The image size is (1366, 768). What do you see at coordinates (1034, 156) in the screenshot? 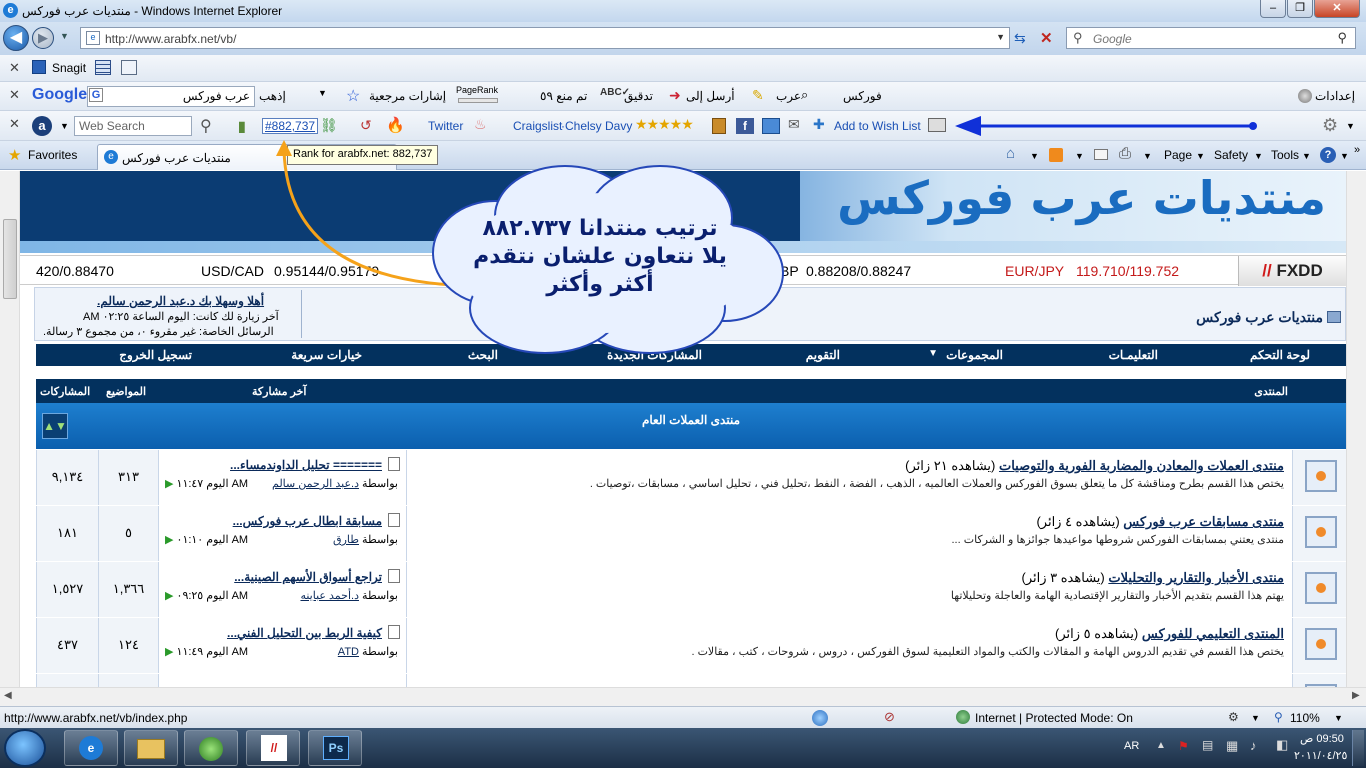
I see `home-dropdown-icon: ▼` at bounding box center [1034, 156].